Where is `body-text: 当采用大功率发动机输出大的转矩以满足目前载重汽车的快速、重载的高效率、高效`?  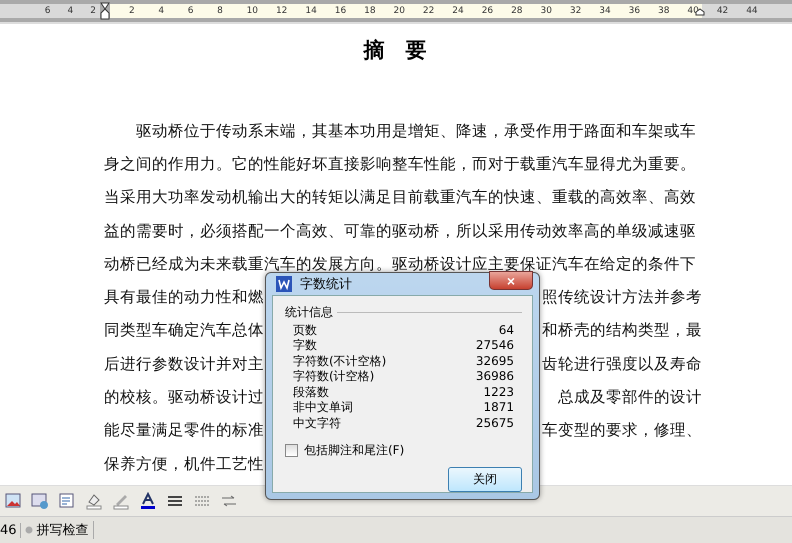
body-text: 当采用大功率发动机输出大的转矩以满足目前载重汽车的快速、重载的高效率、高效 is located at coordinates (400, 197).